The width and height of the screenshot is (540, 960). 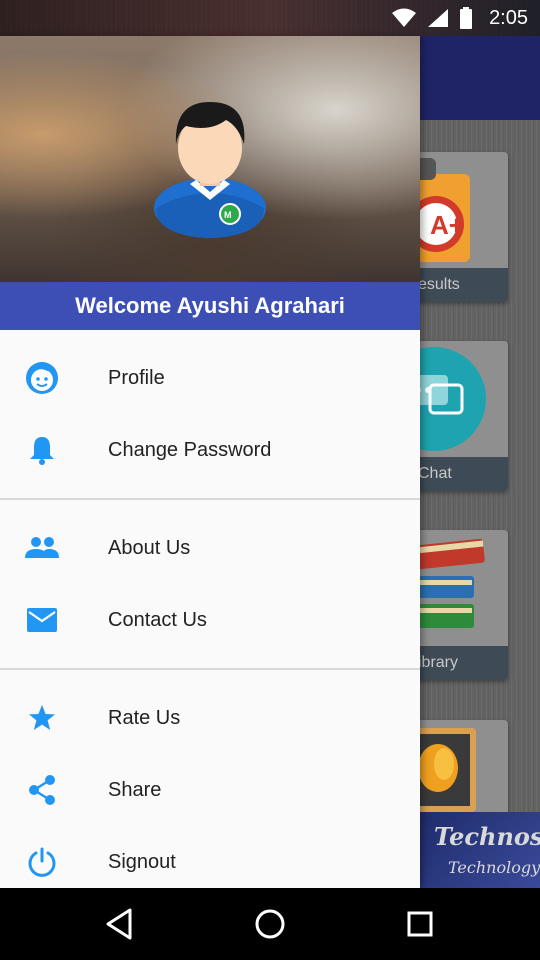 What do you see at coordinates (120, 924) in the screenshot?
I see `back-icon` at bounding box center [120, 924].